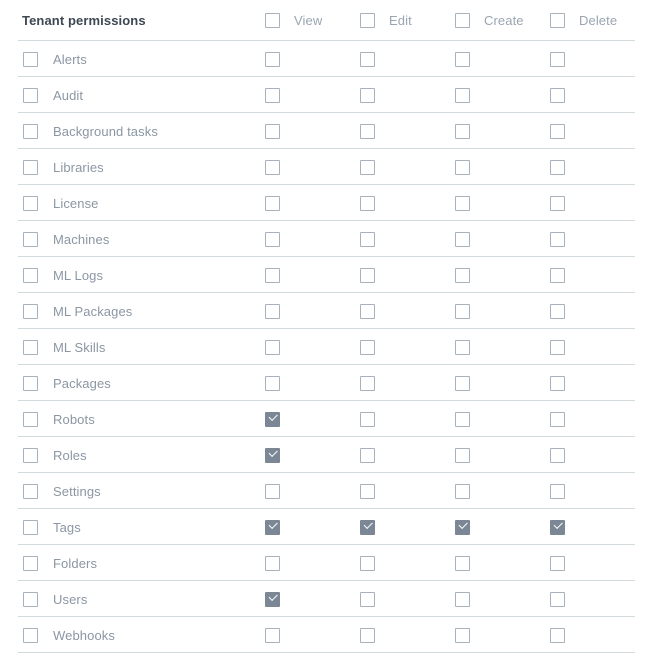 This screenshot has height=671, width=650. I want to click on row-label-cell: Settings, so click(132, 491).